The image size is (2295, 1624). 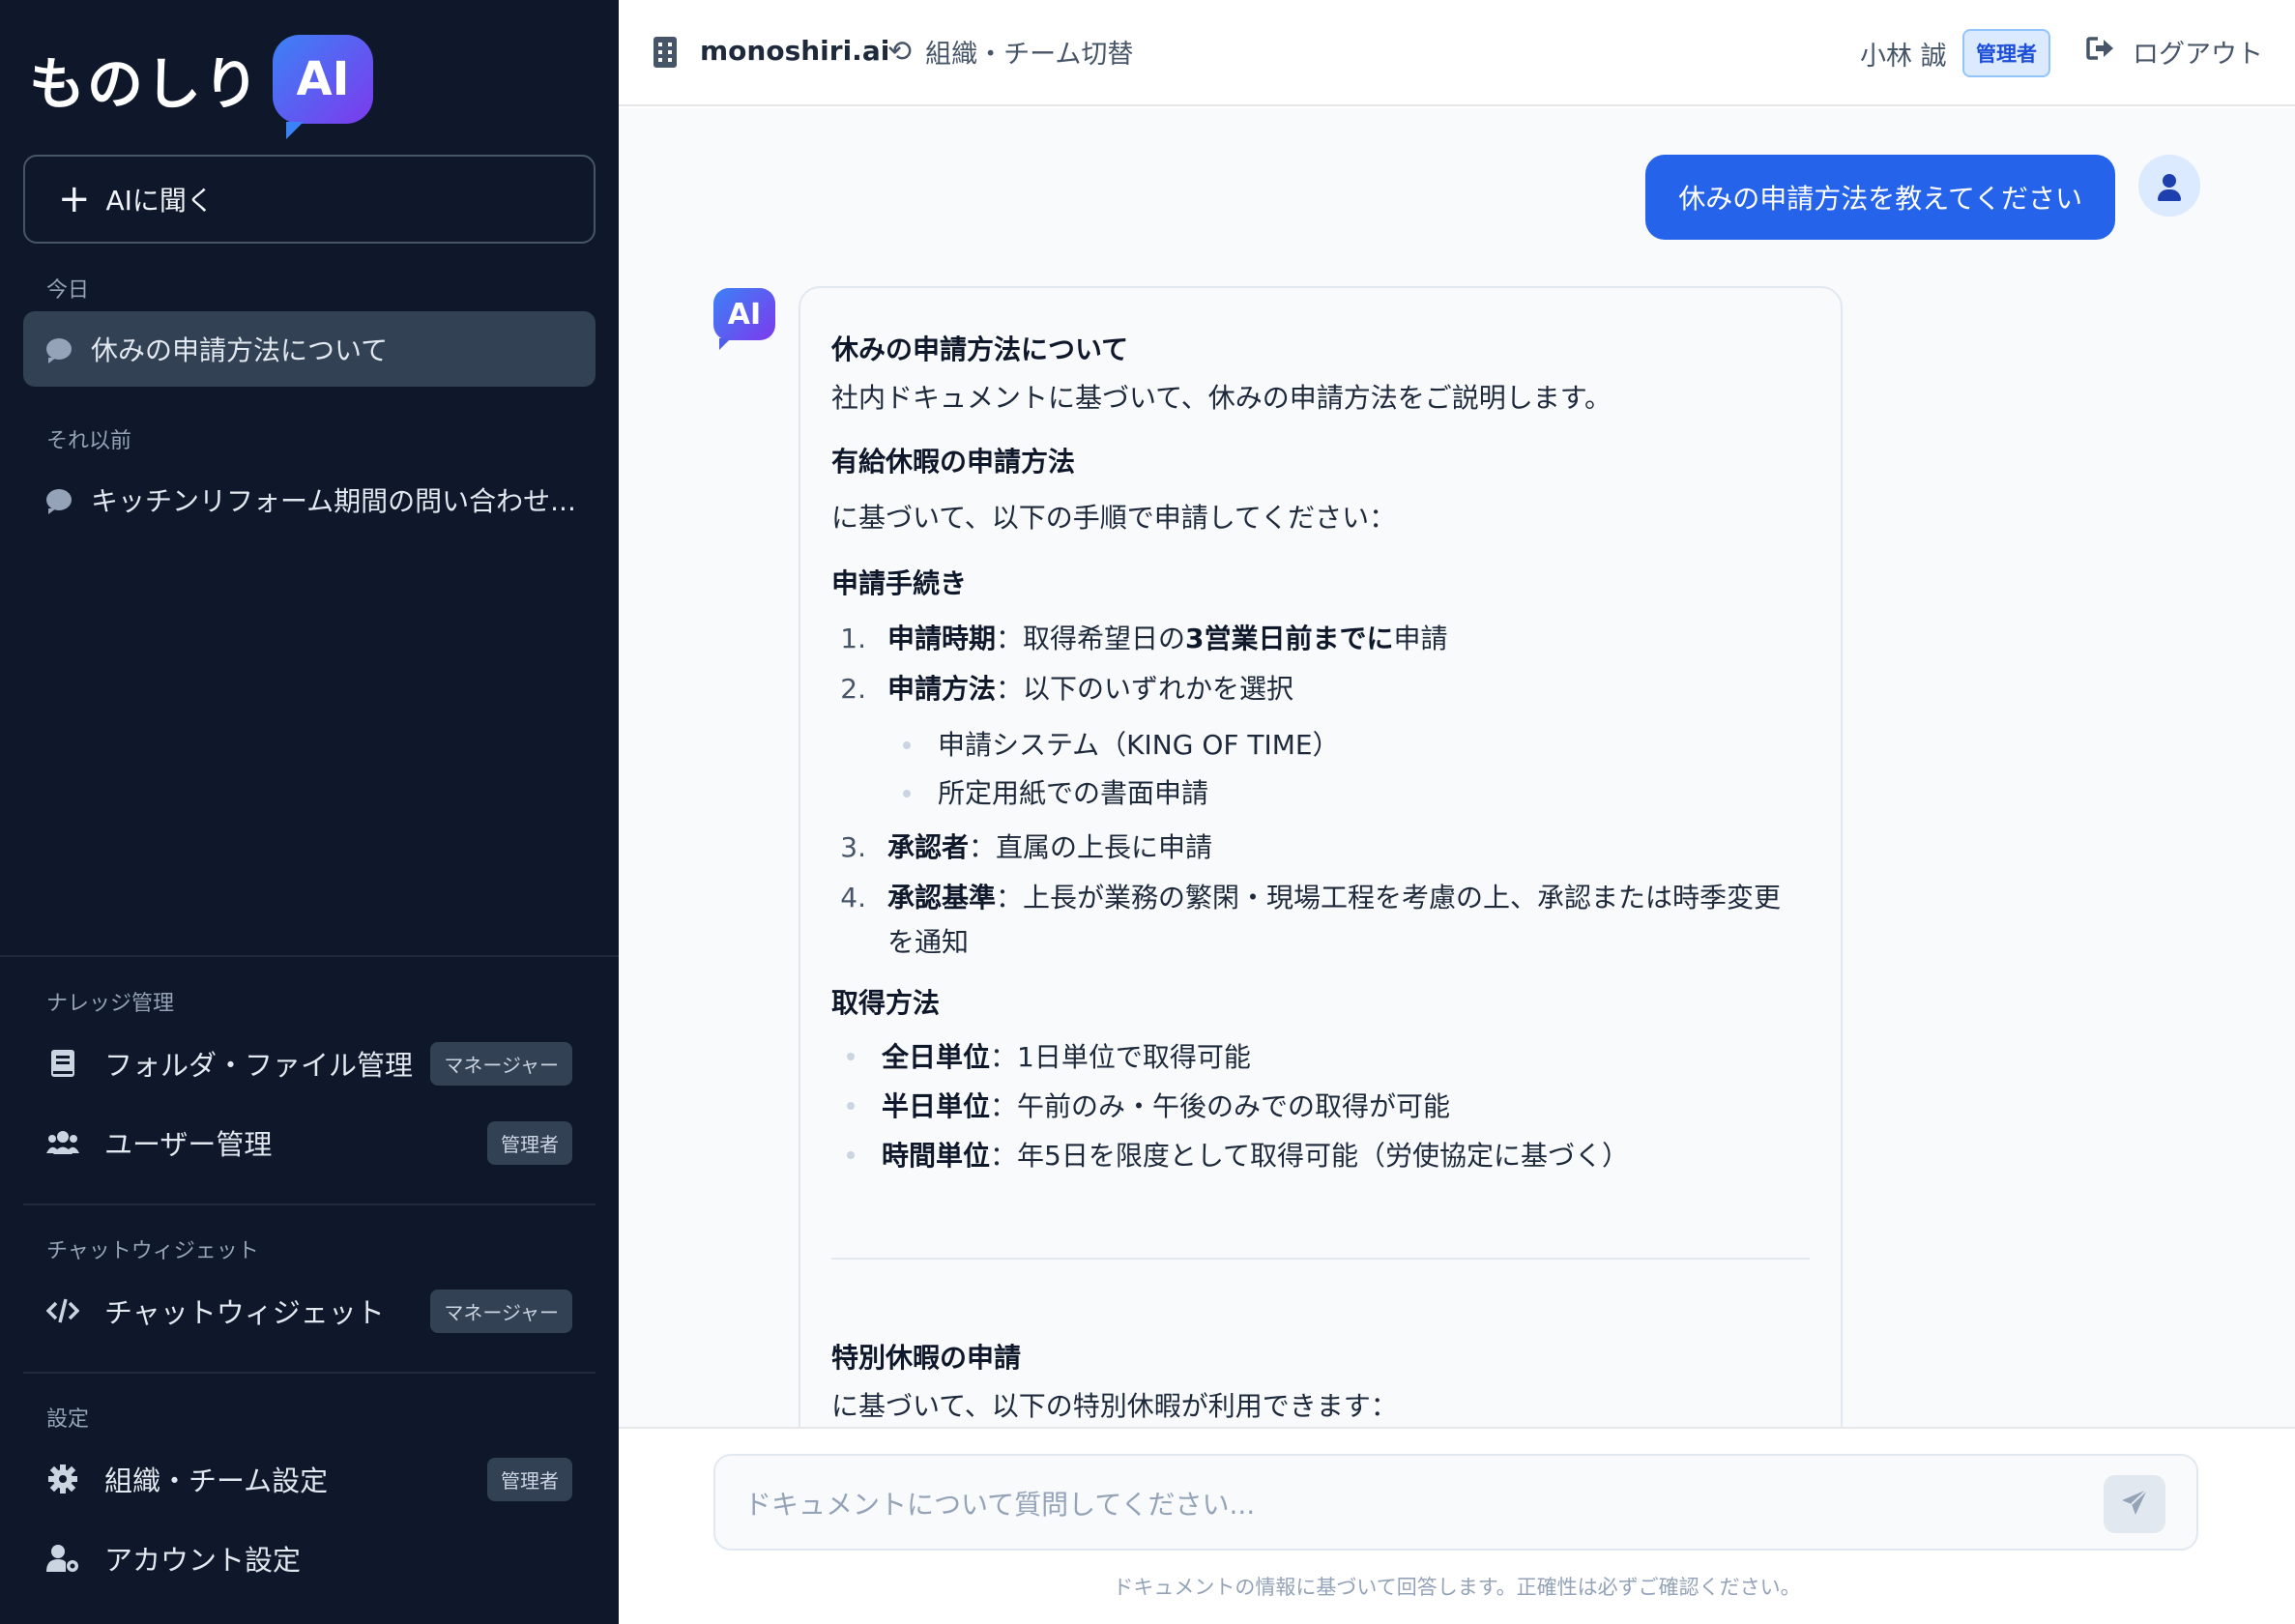 I want to click on switch-org-team-button: ⟲ 組織・チーム切替, so click(x=1010, y=52).